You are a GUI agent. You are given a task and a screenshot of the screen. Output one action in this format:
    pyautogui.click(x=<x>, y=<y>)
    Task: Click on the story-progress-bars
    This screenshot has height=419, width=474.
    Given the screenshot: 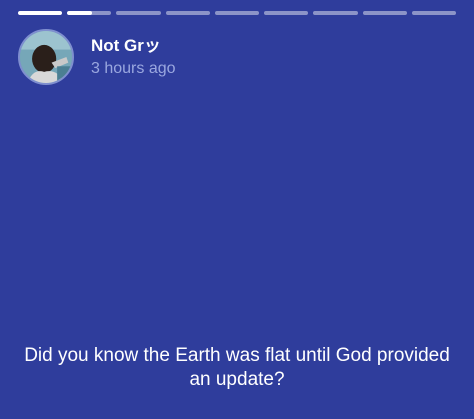 What is the action you would take?
    pyautogui.click(x=237, y=13)
    